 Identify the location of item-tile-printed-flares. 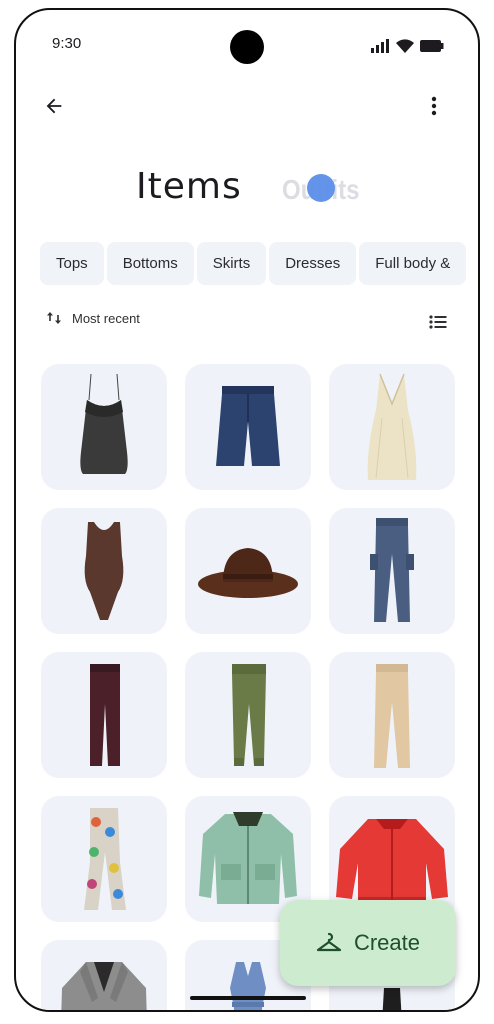
(104, 859).